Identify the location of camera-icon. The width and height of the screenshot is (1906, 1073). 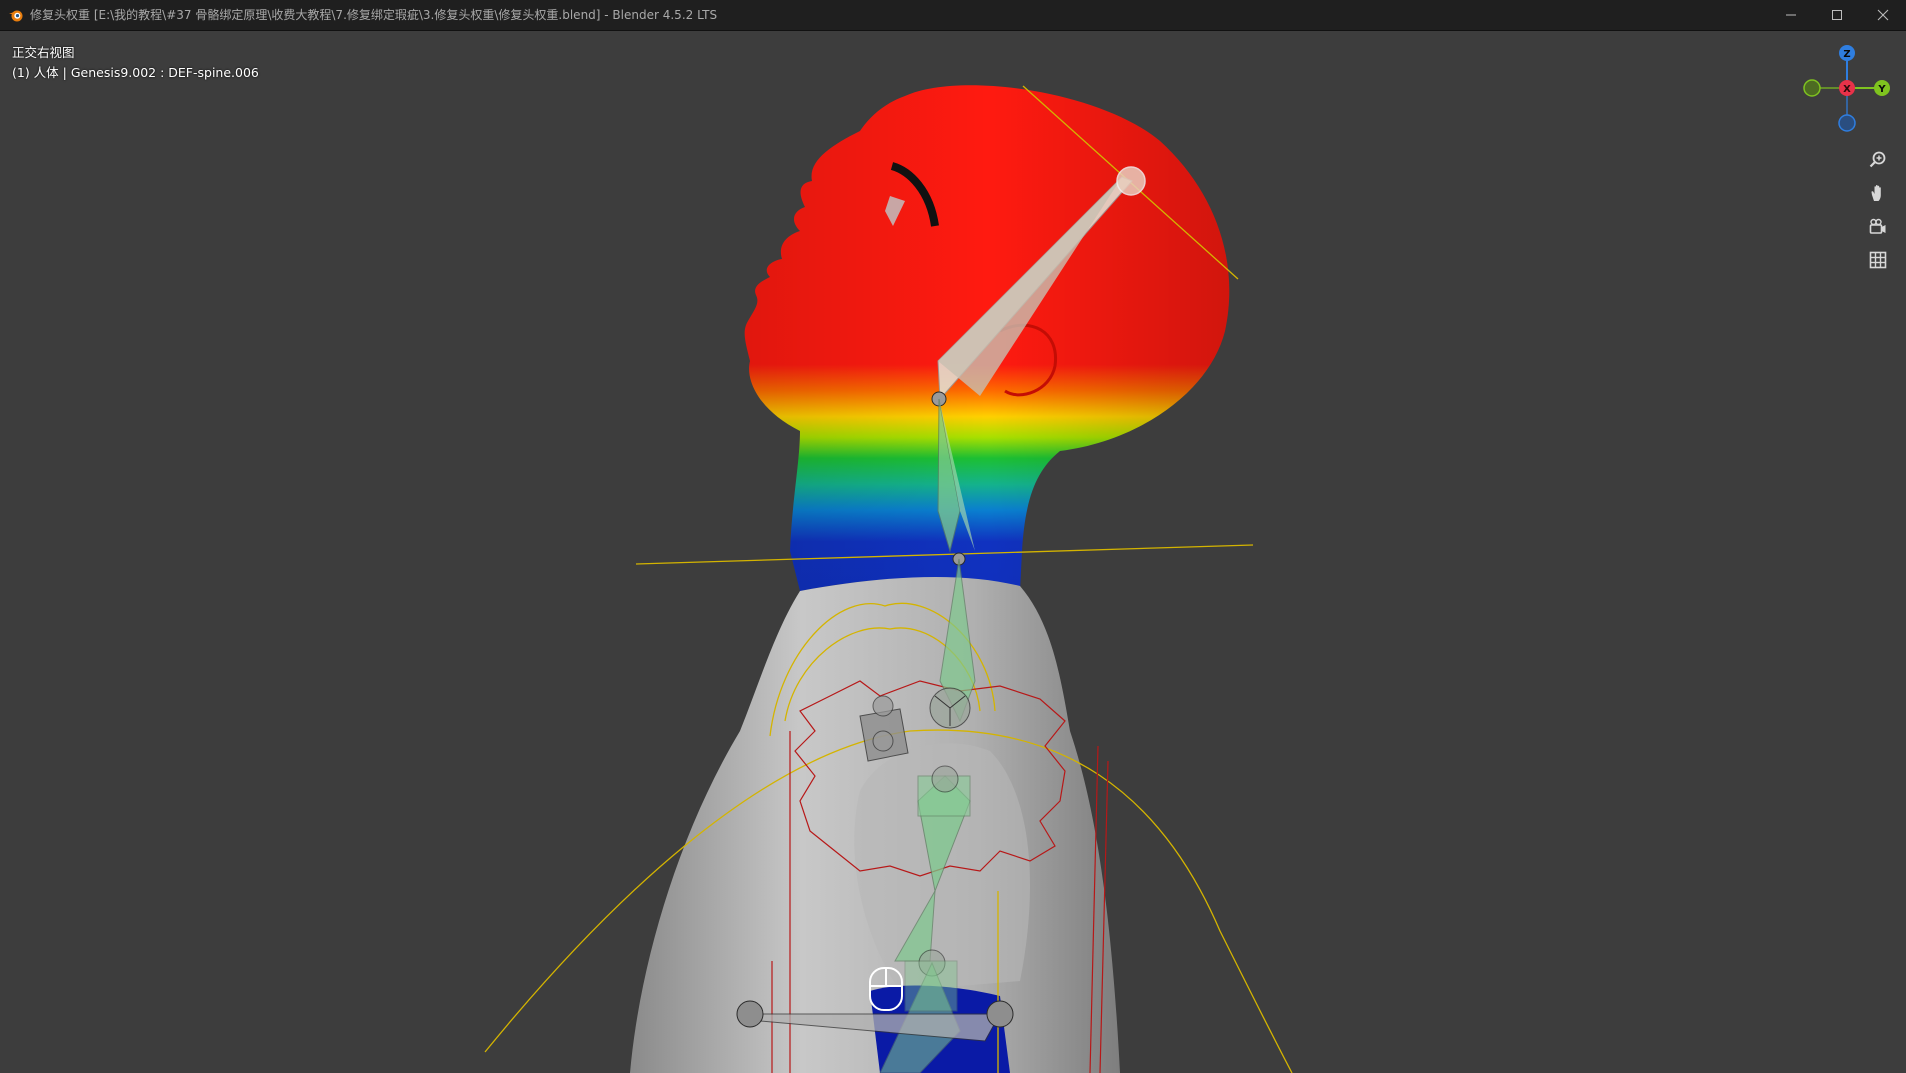
(1877, 226).